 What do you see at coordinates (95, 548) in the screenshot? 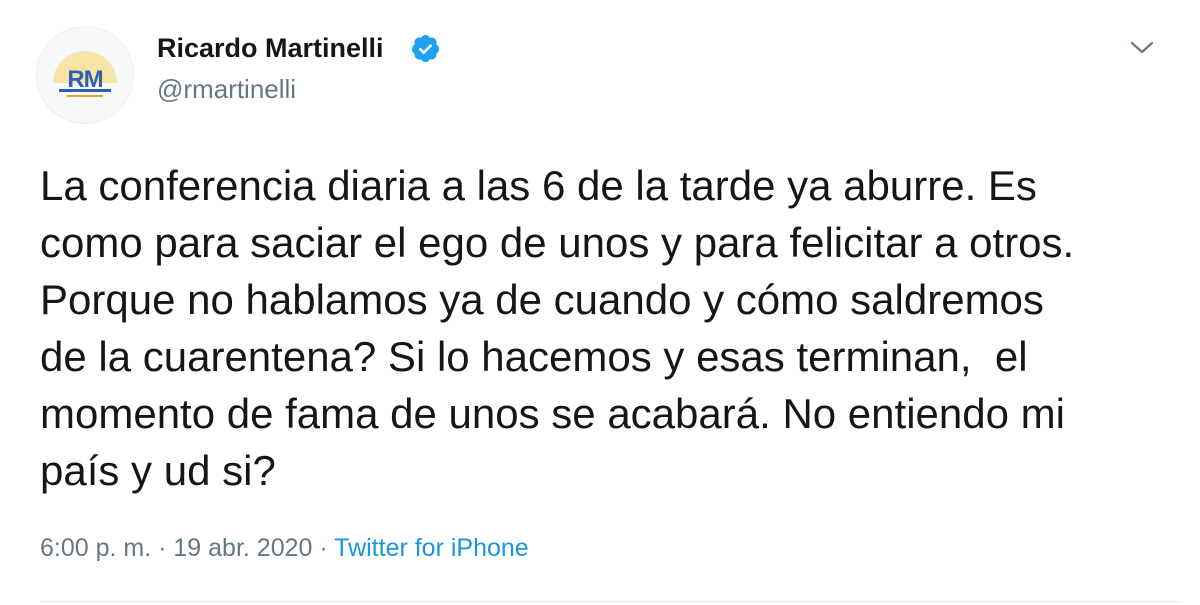
I see `tweet-time: 6:00 p. m.` at bounding box center [95, 548].